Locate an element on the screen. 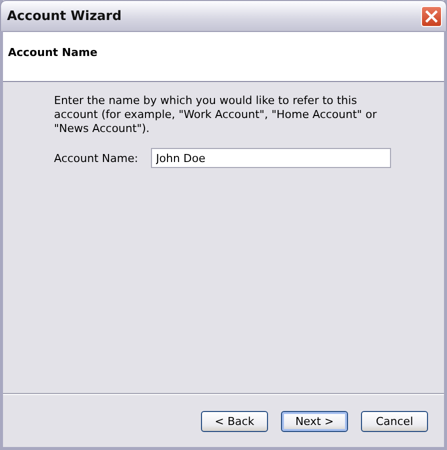 The image size is (447, 450). description-text: Enter the name by which you would like to refer to this account (for example, "Work Account", "Home Account" or "News Account"). is located at coordinates (216, 115).